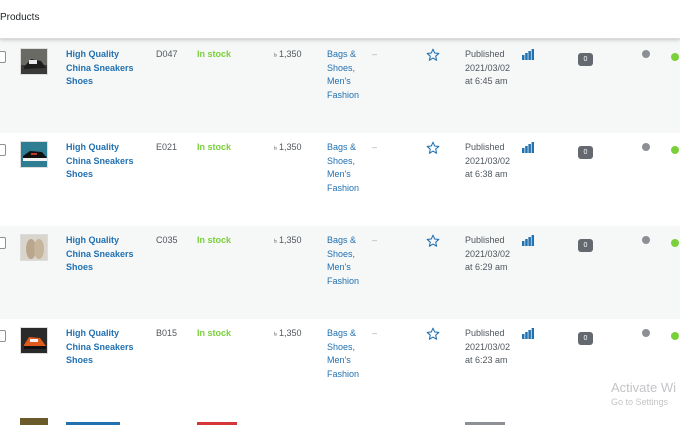 This screenshot has height=425, width=680. What do you see at coordinates (488, 167) in the screenshot?
I see `publish-date: 2021/03/02 at 6:38 am` at bounding box center [488, 167].